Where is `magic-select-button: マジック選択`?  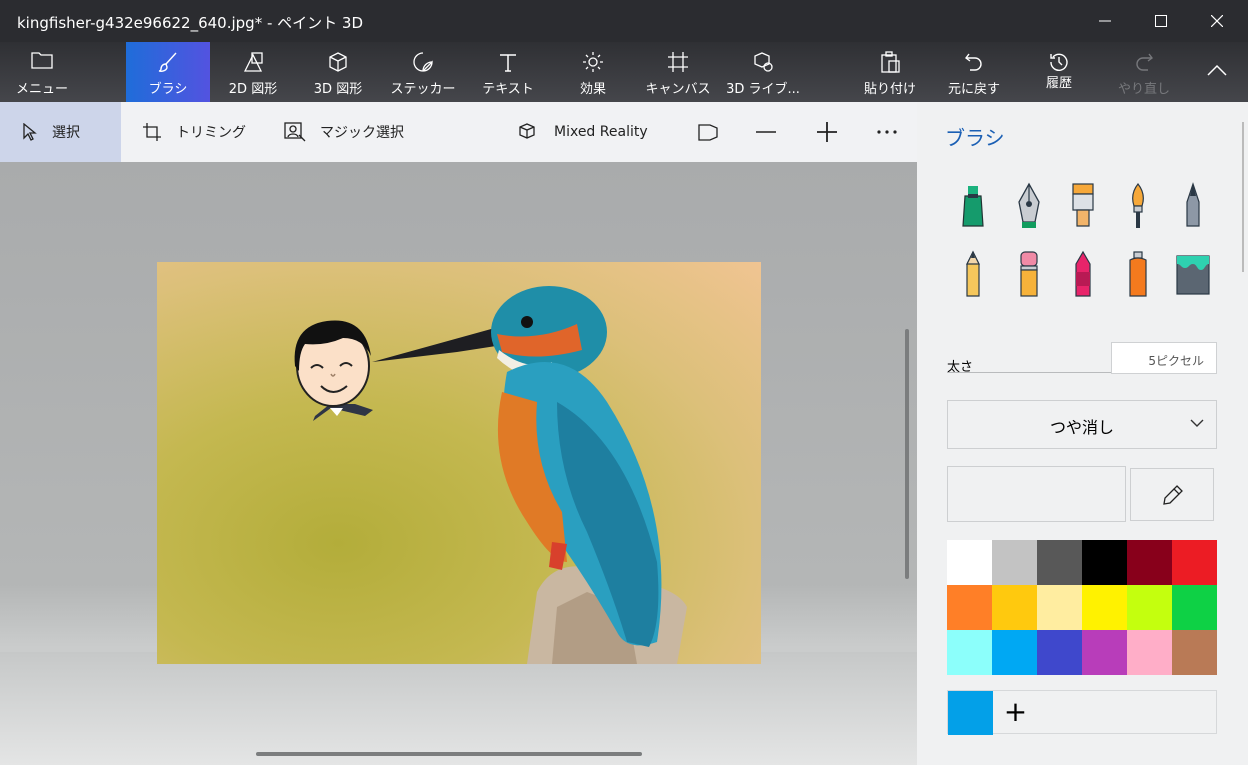 magic-select-button: マジック選択 is located at coordinates (344, 132).